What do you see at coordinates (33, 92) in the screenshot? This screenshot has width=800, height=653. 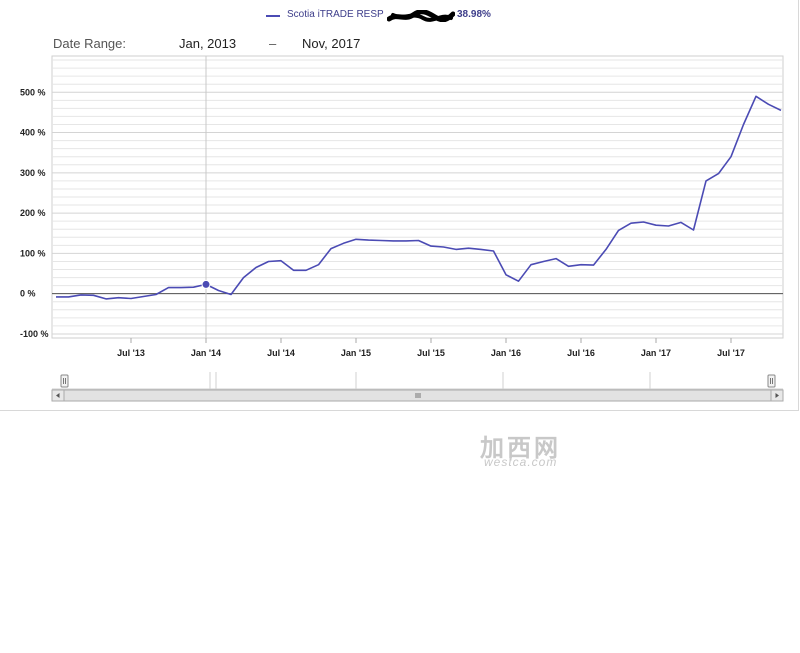 I see `y-tick-label: 500 %` at bounding box center [33, 92].